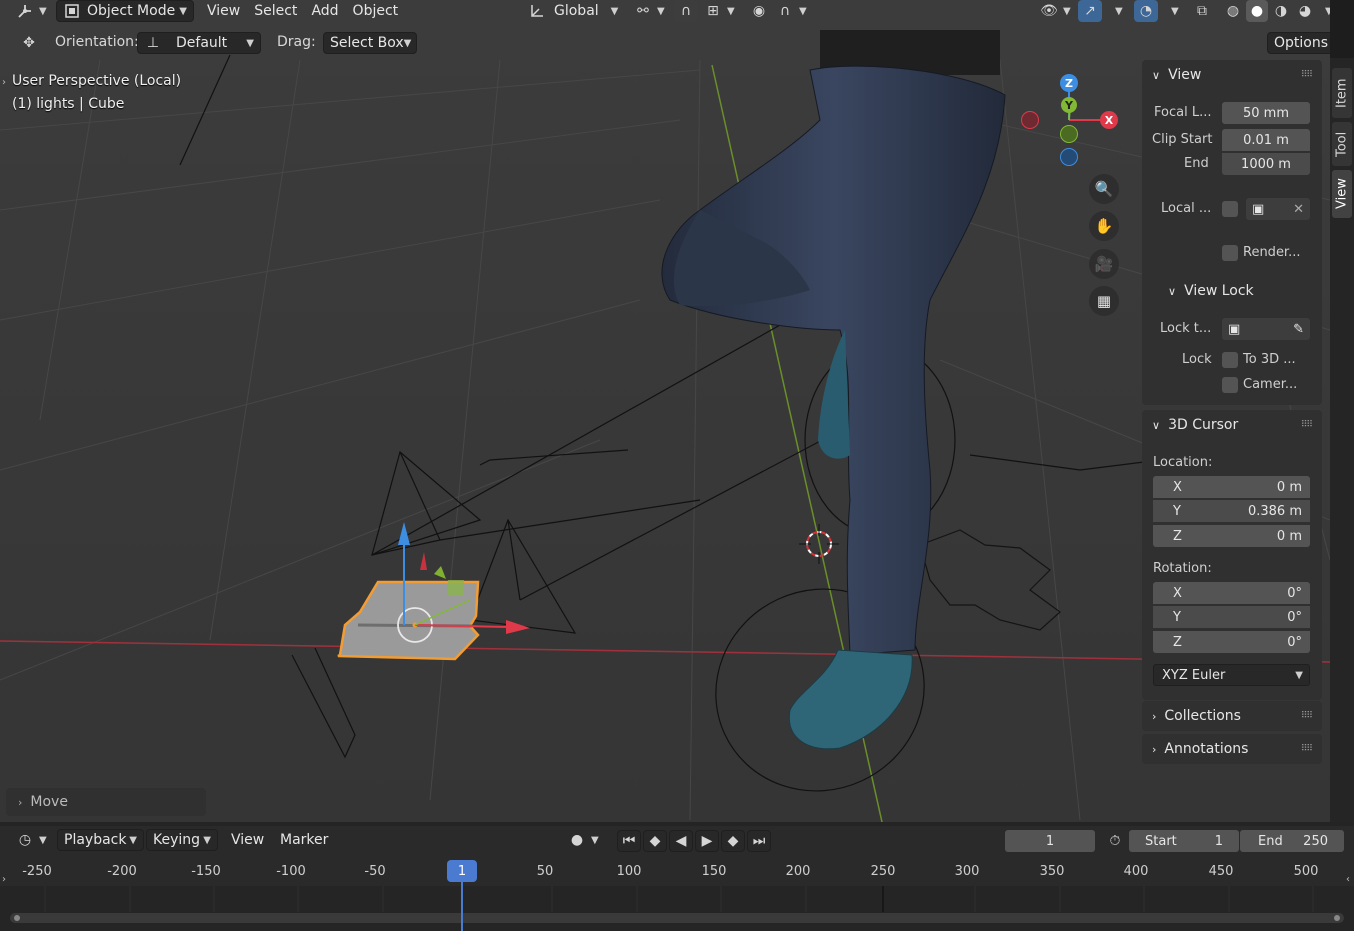  I want to click on local-camera-field: ▣ ✕, so click(1278, 209).